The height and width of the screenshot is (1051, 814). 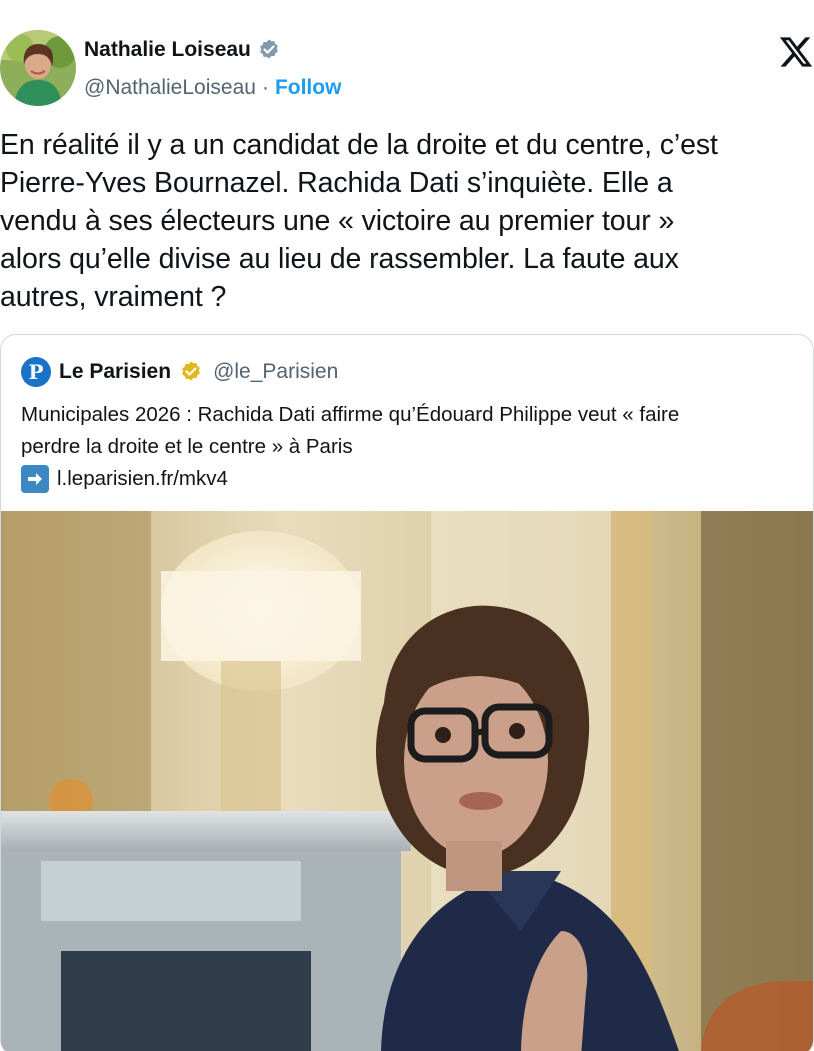 What do you see at coordinates (269, 50) in the screenshot?
I see `verified-badge-icon` at bounding box center [269, 50].